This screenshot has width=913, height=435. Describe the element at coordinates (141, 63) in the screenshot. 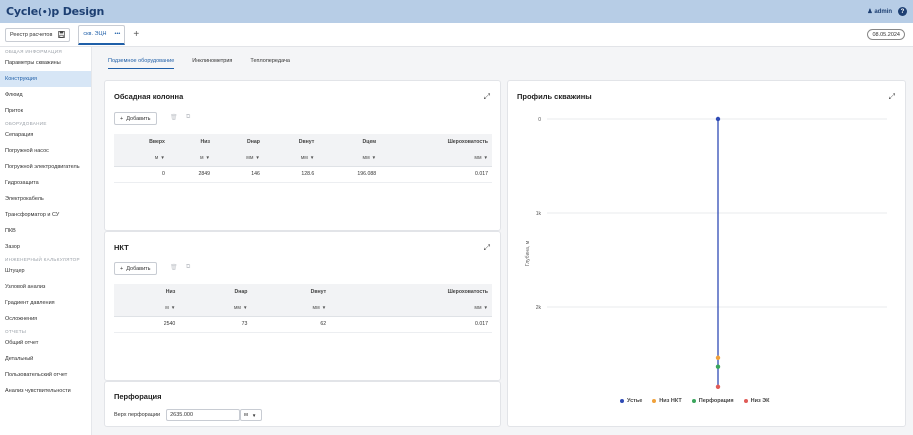

I see `tab-underground-equipment: Подземное оборудование` at that location.